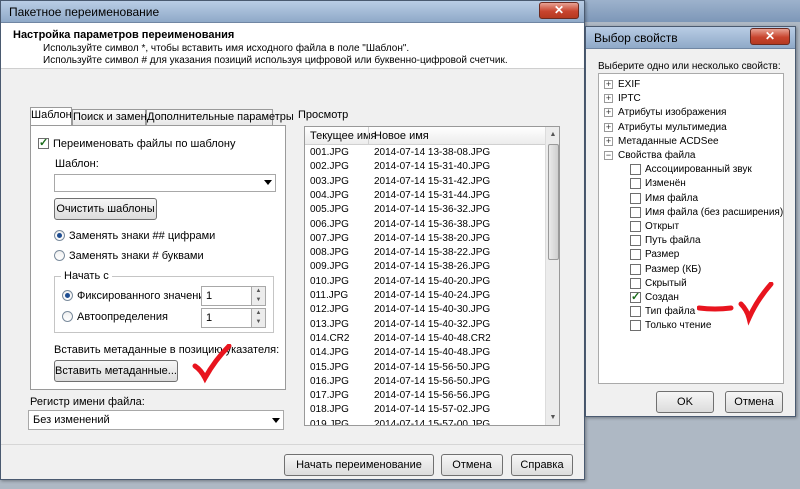  Describe the element at coordinates (689, 66) in the screenshot. I see `props-instruction: Выберите одно или несколько свойств:` at that location.